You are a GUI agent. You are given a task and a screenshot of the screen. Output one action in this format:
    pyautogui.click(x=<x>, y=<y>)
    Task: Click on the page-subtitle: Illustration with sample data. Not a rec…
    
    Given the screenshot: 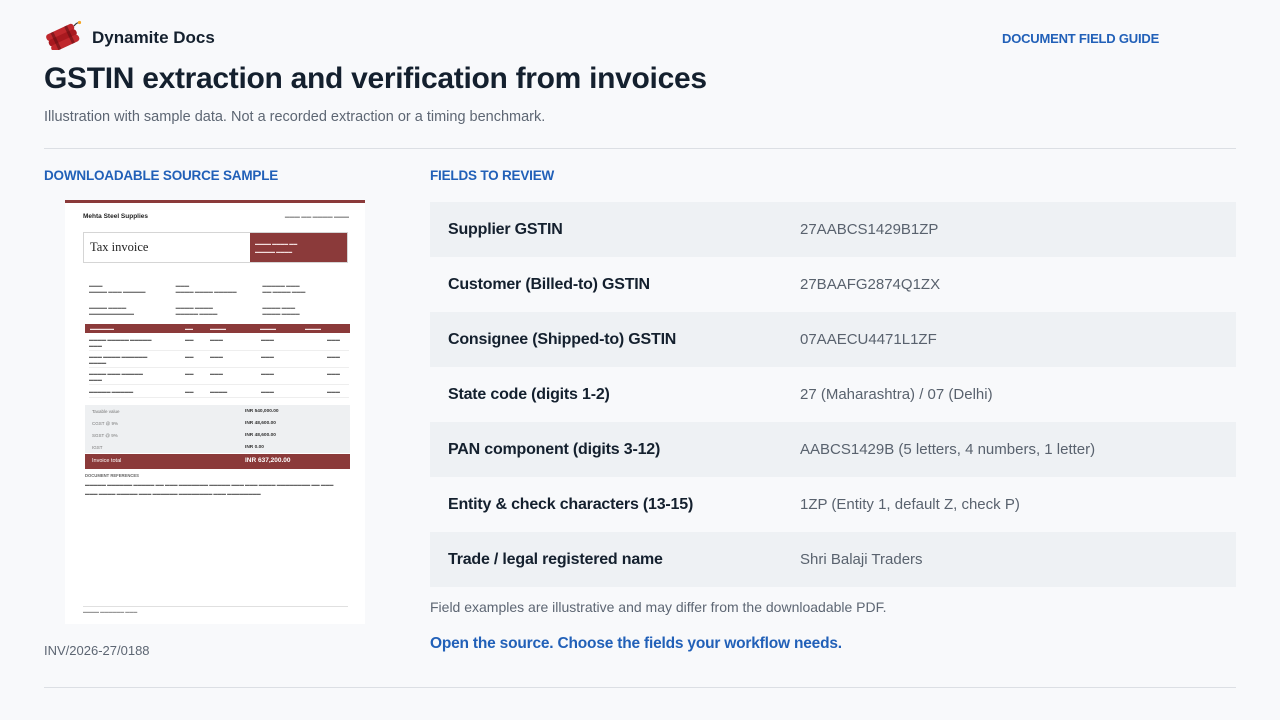 What is the action you would take?
    pyautogui.click(x=295, y=117)
    